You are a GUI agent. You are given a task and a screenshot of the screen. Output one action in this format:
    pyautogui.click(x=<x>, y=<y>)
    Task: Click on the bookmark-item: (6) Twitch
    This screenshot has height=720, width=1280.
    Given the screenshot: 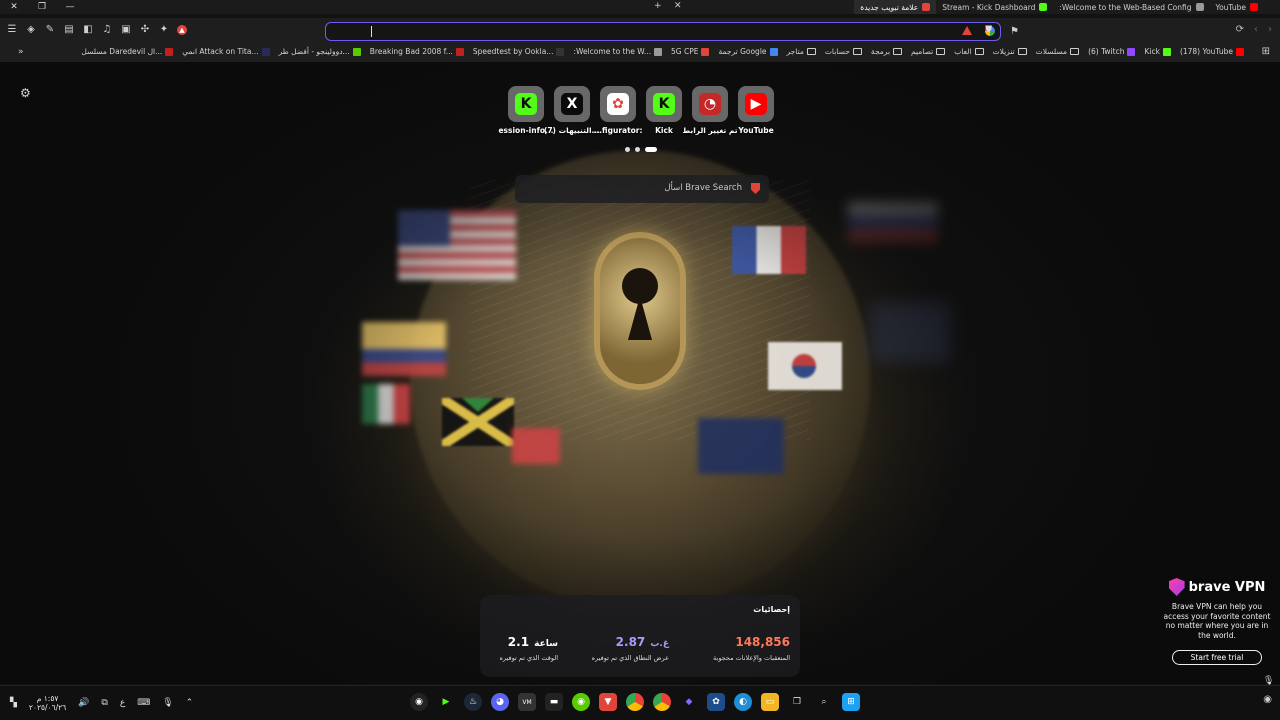 What is the action you would take?
    pyautogui.click(x=1112, y=51)
    